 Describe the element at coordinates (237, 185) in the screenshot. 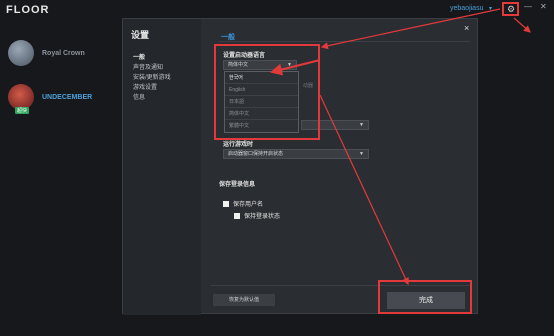

I see `login-section-title: 保存登录信息` at that location.